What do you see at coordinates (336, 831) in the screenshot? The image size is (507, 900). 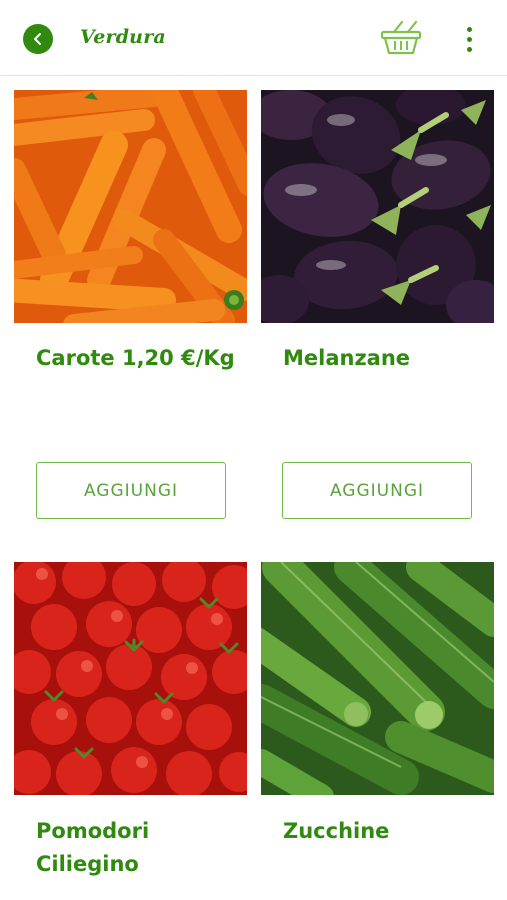 I see `product-name: Zucchine` at bounding box center [336, 831].